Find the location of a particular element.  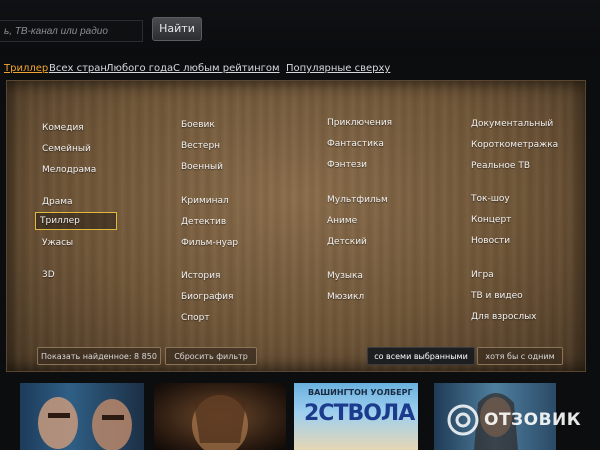

poster-3-names: ВАШИНГТОН УОЛБЕРГ is located at coordinates (360, 392).